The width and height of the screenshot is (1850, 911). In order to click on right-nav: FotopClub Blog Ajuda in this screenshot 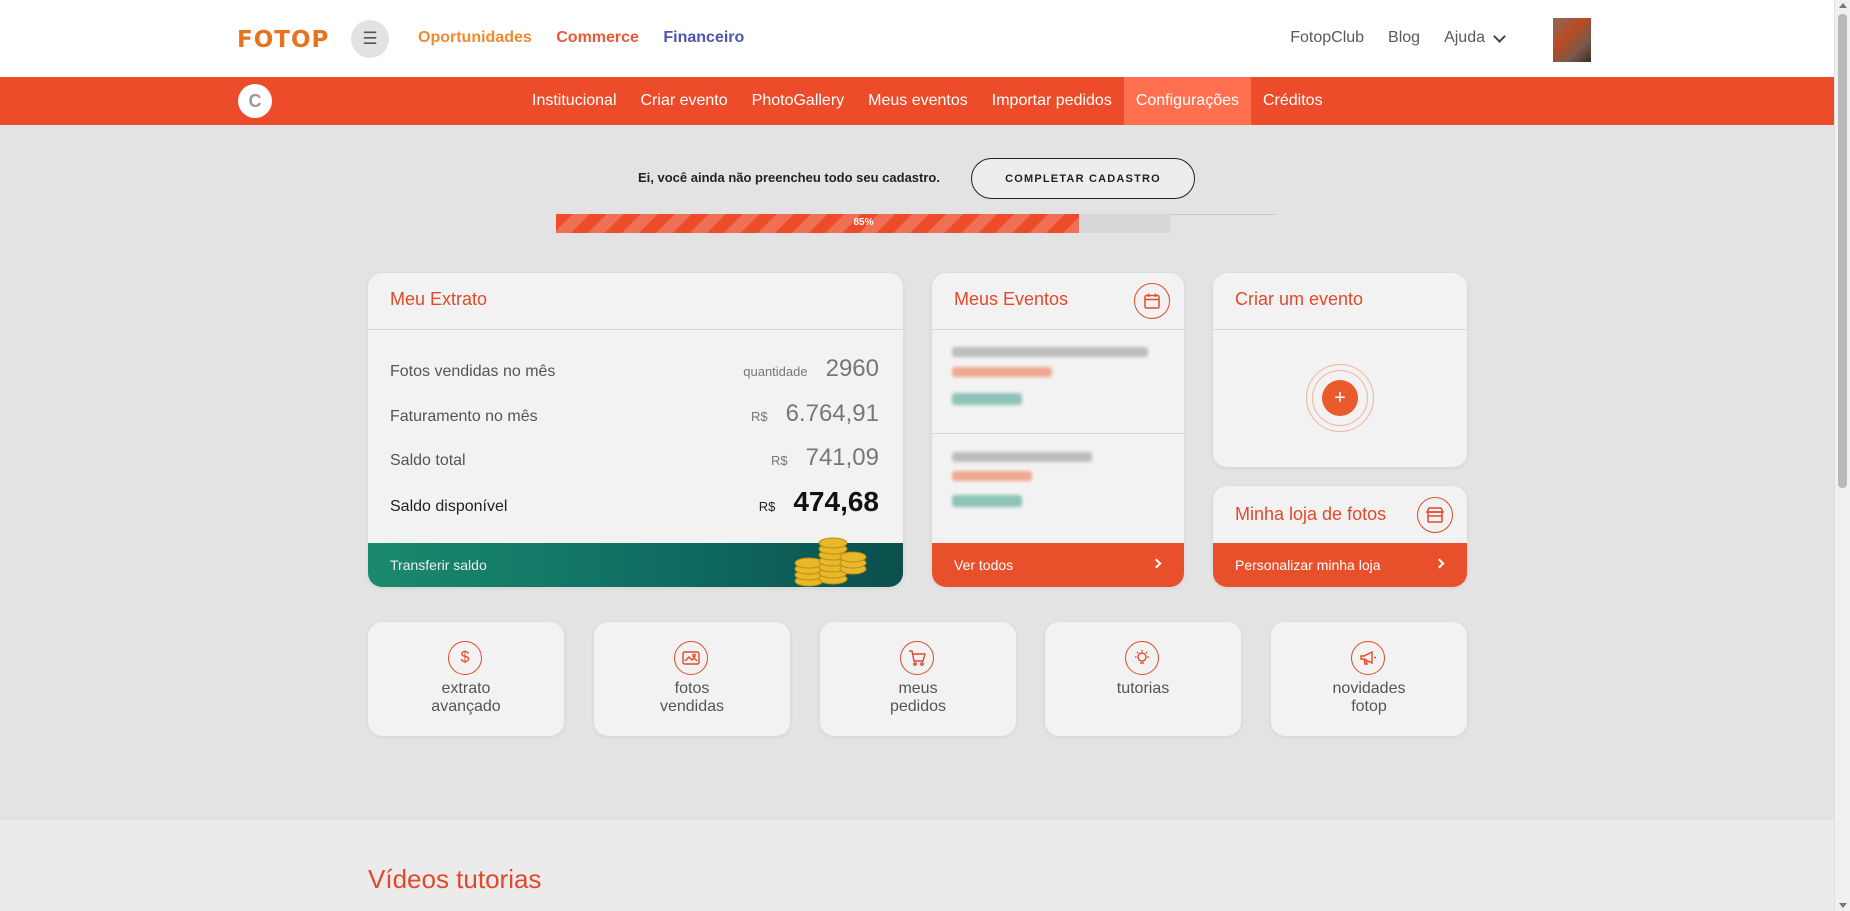, I will do `click(1398, 38)`.